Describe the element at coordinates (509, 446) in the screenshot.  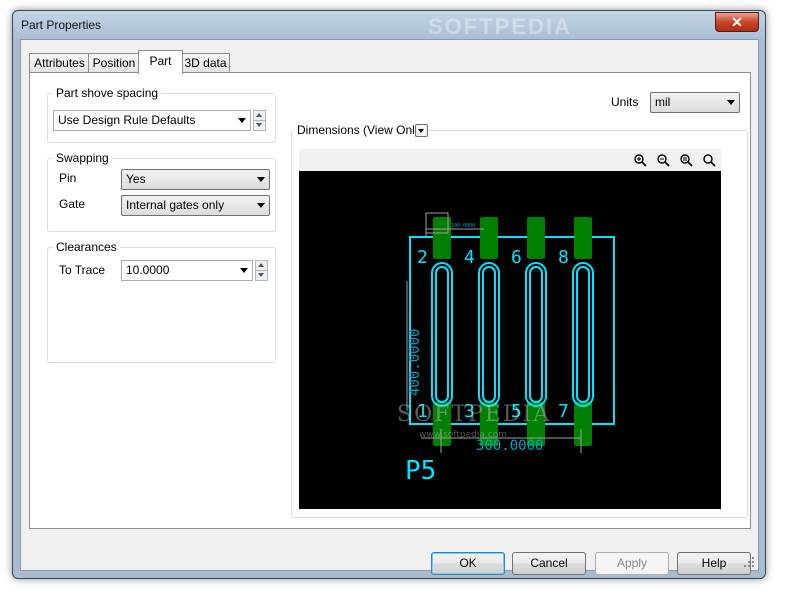
I see `dim-horizontal-label: 300.0000` at that location.